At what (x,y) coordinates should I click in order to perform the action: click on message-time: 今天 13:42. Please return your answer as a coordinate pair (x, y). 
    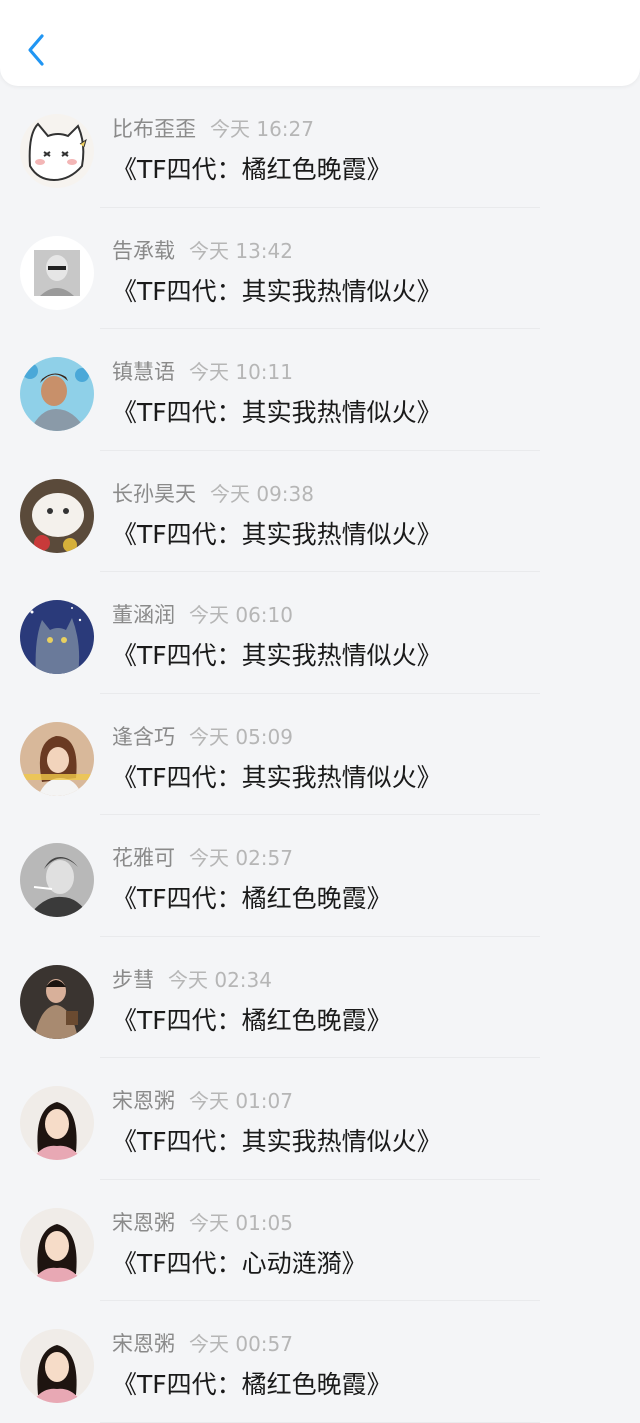
    Looking at the image, I should click on (241, 250).